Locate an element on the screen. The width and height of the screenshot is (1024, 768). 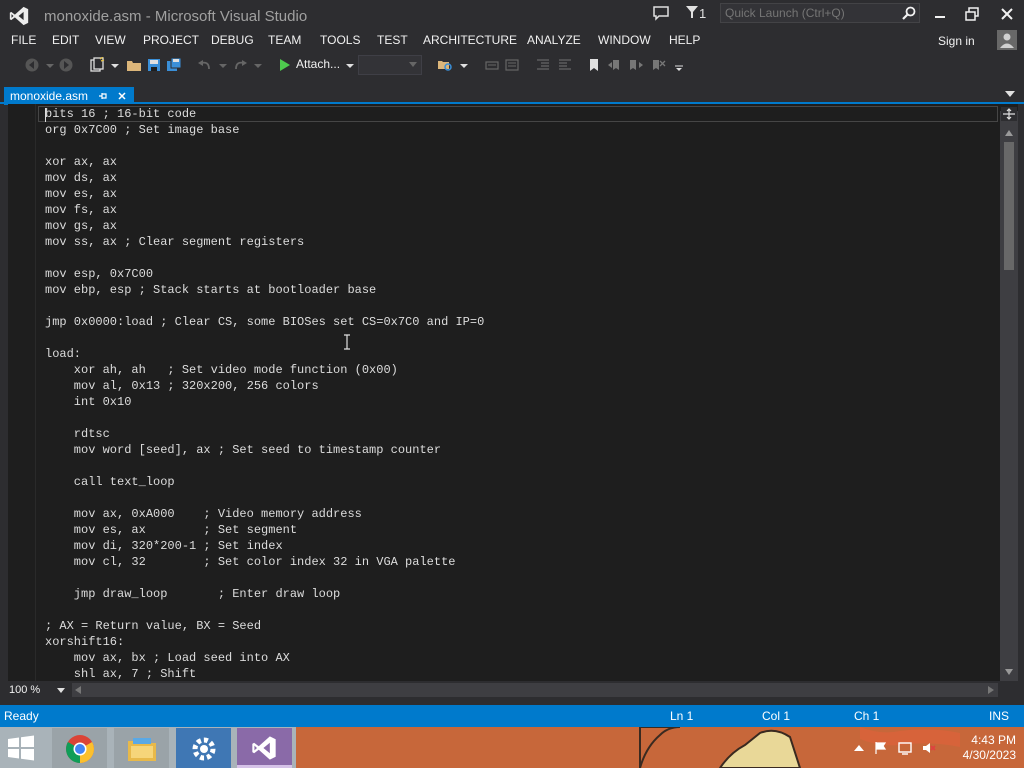
code-line: mov gs, ax is located at coordinates (520, 226).